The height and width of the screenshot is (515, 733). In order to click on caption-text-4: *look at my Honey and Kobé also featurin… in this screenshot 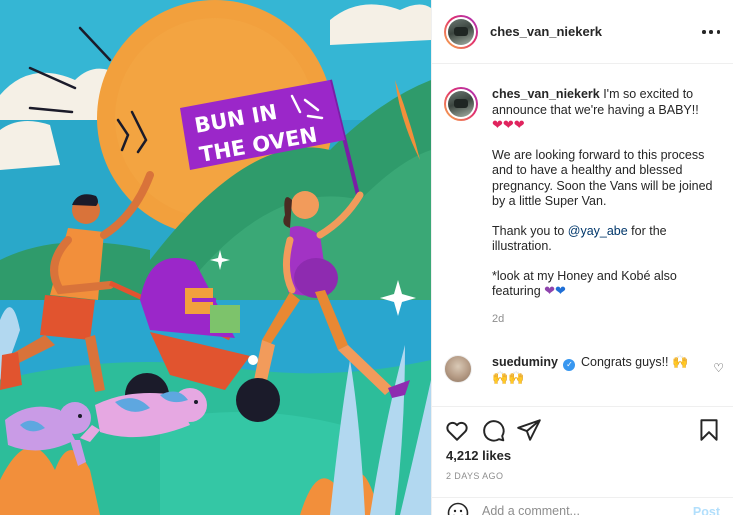, I will do `click(584, 283)`.